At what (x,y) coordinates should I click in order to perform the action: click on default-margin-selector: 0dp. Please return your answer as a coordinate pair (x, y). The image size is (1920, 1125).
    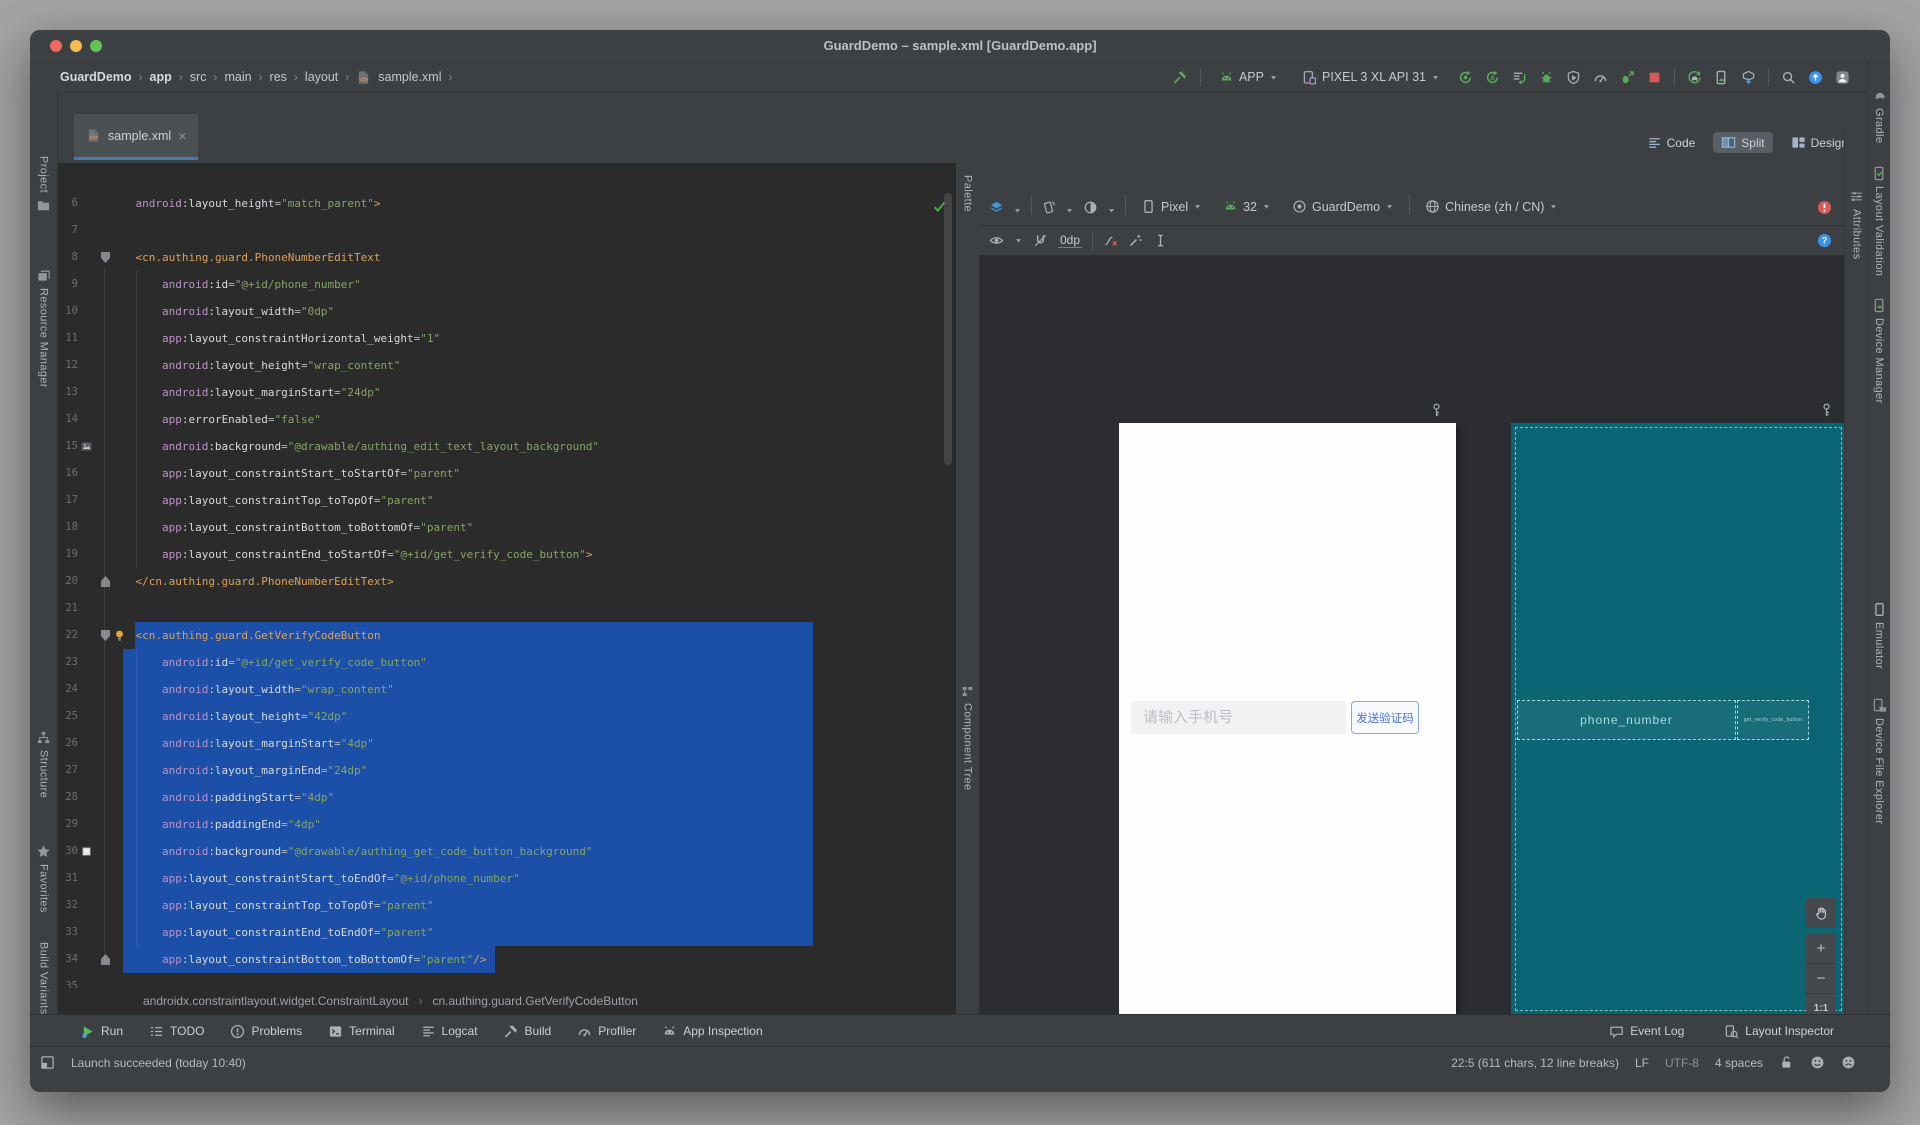
    Looking at the image, I should click on (1070, 240).